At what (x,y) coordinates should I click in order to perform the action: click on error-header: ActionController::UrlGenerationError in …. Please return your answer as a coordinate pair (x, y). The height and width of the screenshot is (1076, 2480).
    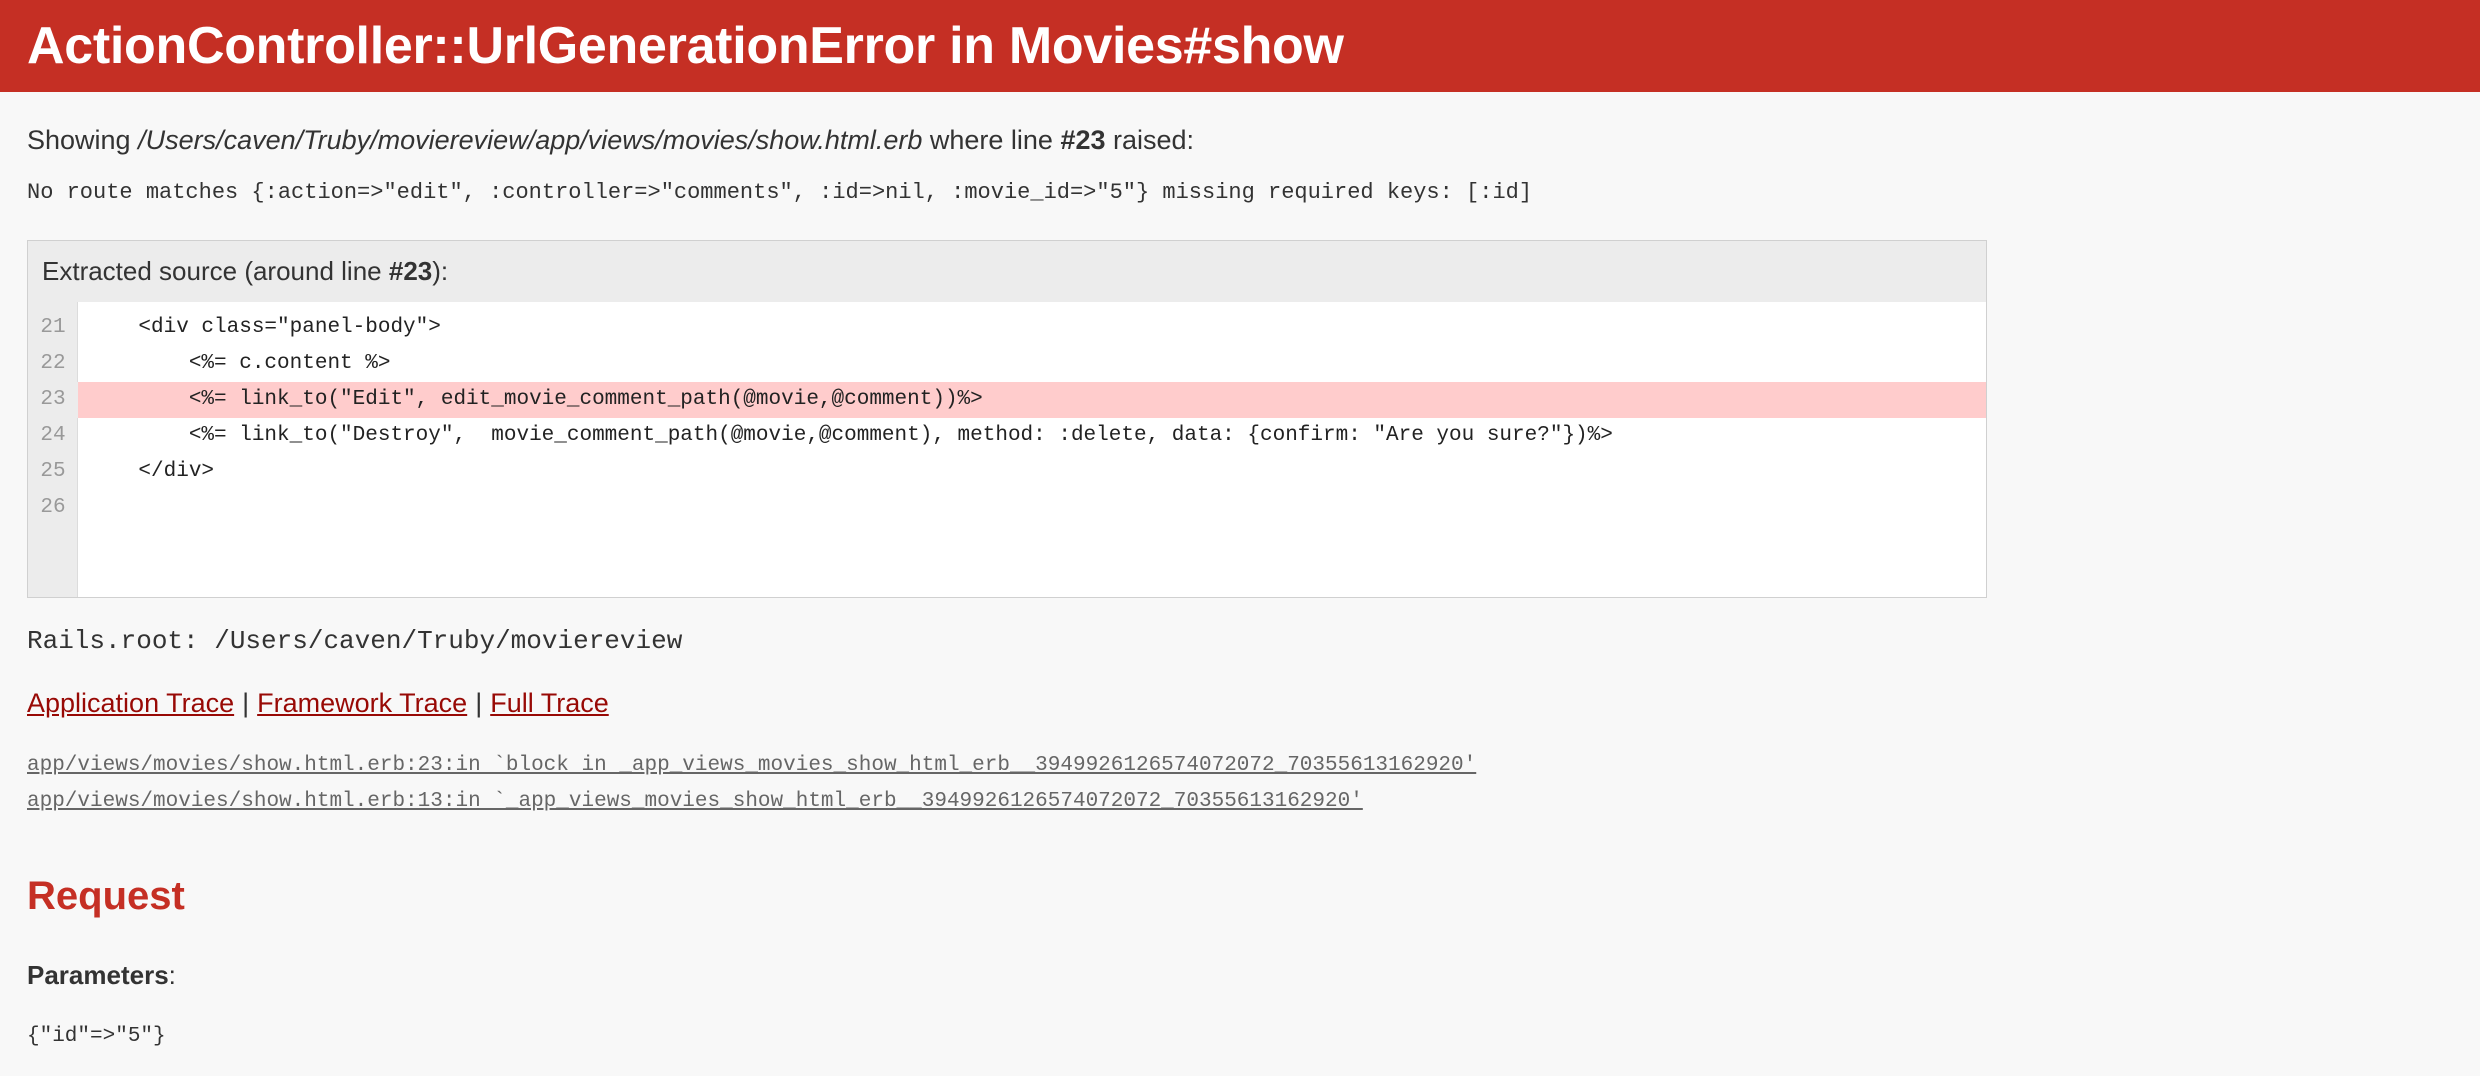
    Looking at the image, I should click on (1240, 46).